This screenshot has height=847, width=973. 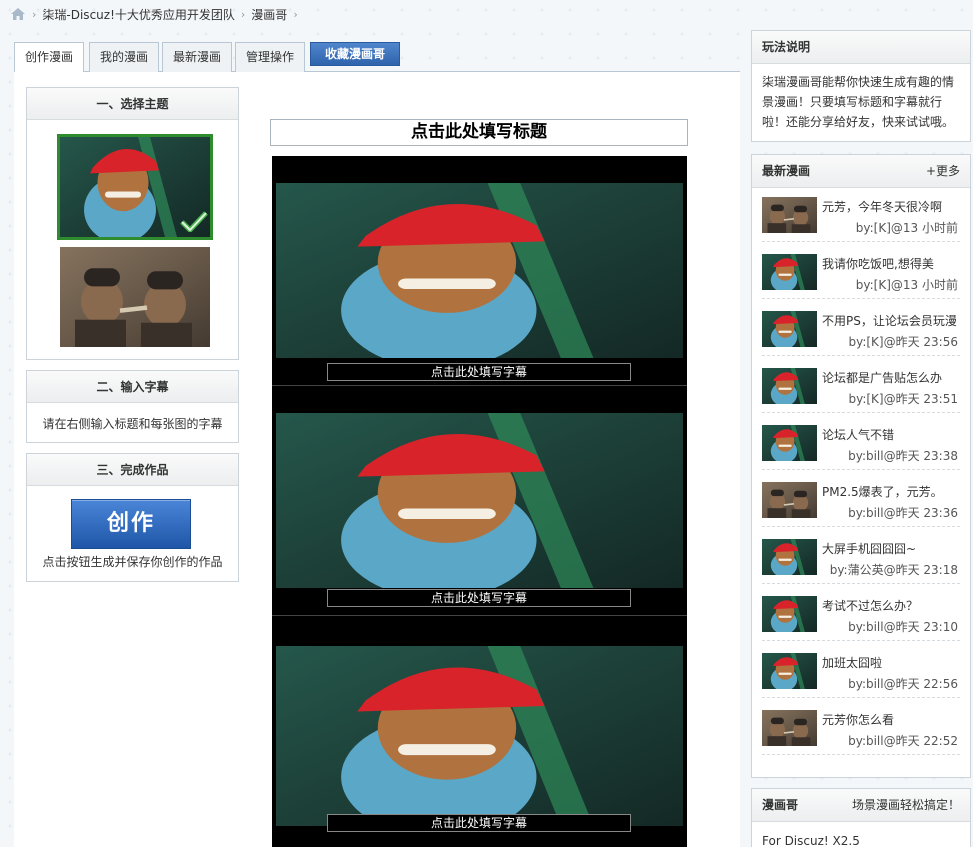 What do you see at coordinates (861, 388) in the screenshot?
I see `list-item: 论坛都是广告贴怎么办 by:[K]@昨天 23:51` at bounding box center [861, 388].